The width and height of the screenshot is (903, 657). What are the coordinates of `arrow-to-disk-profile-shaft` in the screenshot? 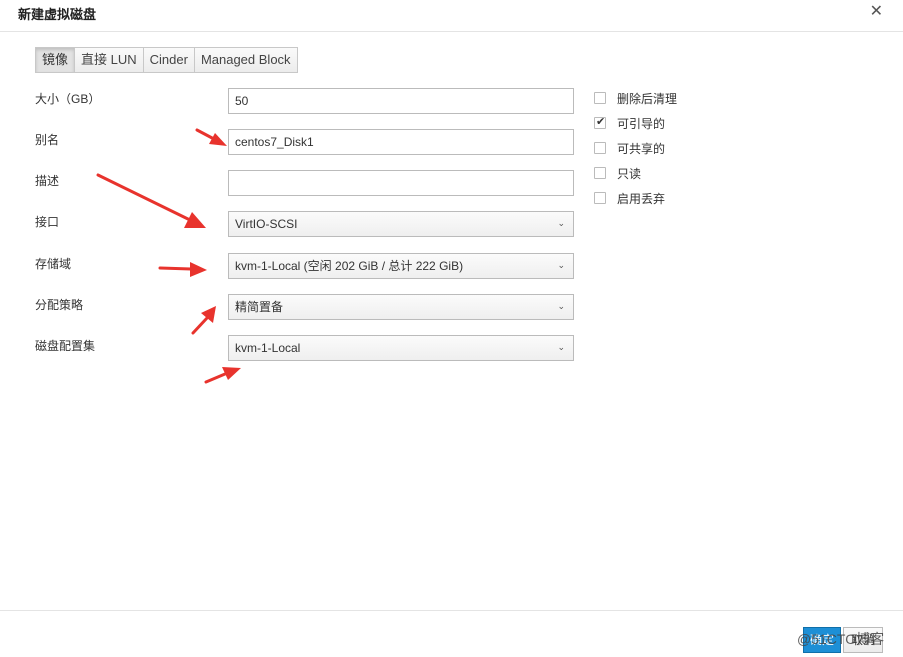 It's located at (215, 378).